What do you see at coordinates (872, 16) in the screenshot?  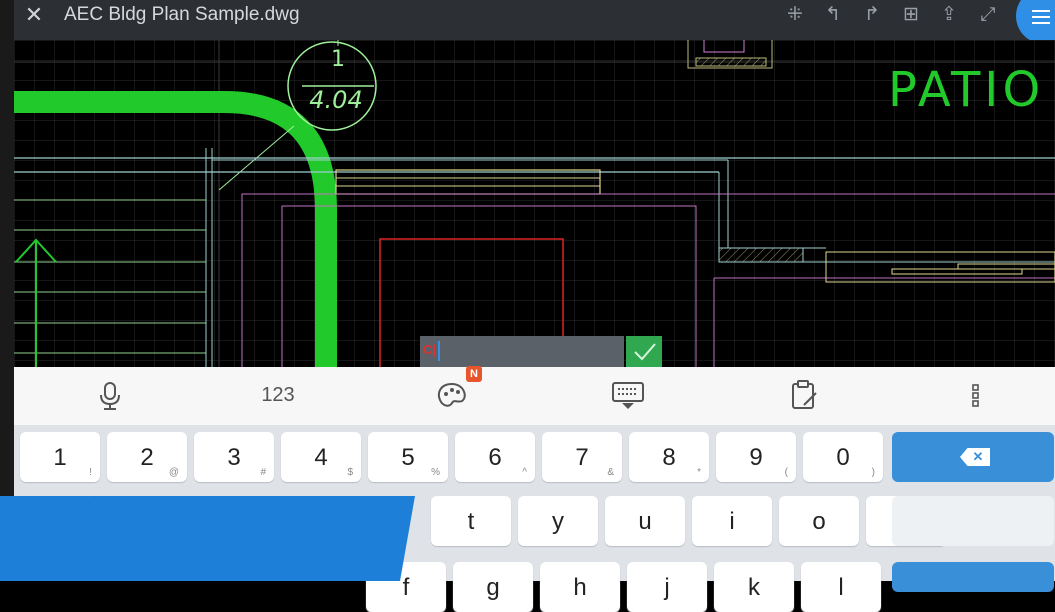 I see `redo-icon: ↱` at bounding box center [872, 16].